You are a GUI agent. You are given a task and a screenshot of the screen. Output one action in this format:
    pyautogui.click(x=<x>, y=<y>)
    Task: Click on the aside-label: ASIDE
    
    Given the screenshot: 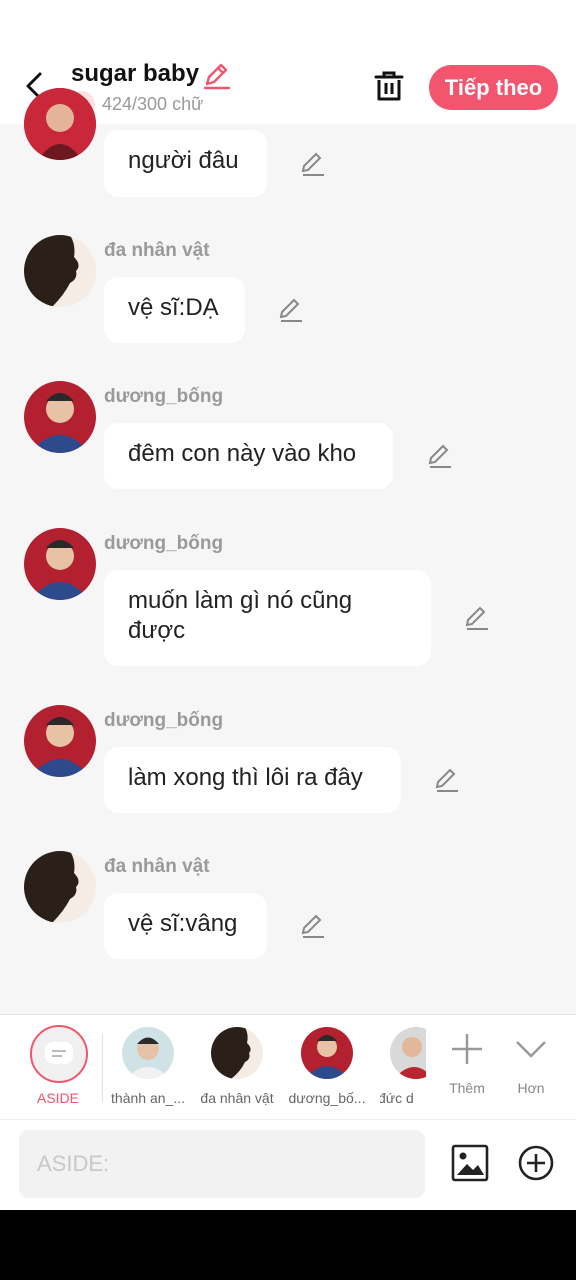 What is the action you would take?
    pyautogui.click(x=57, y=1098)
    